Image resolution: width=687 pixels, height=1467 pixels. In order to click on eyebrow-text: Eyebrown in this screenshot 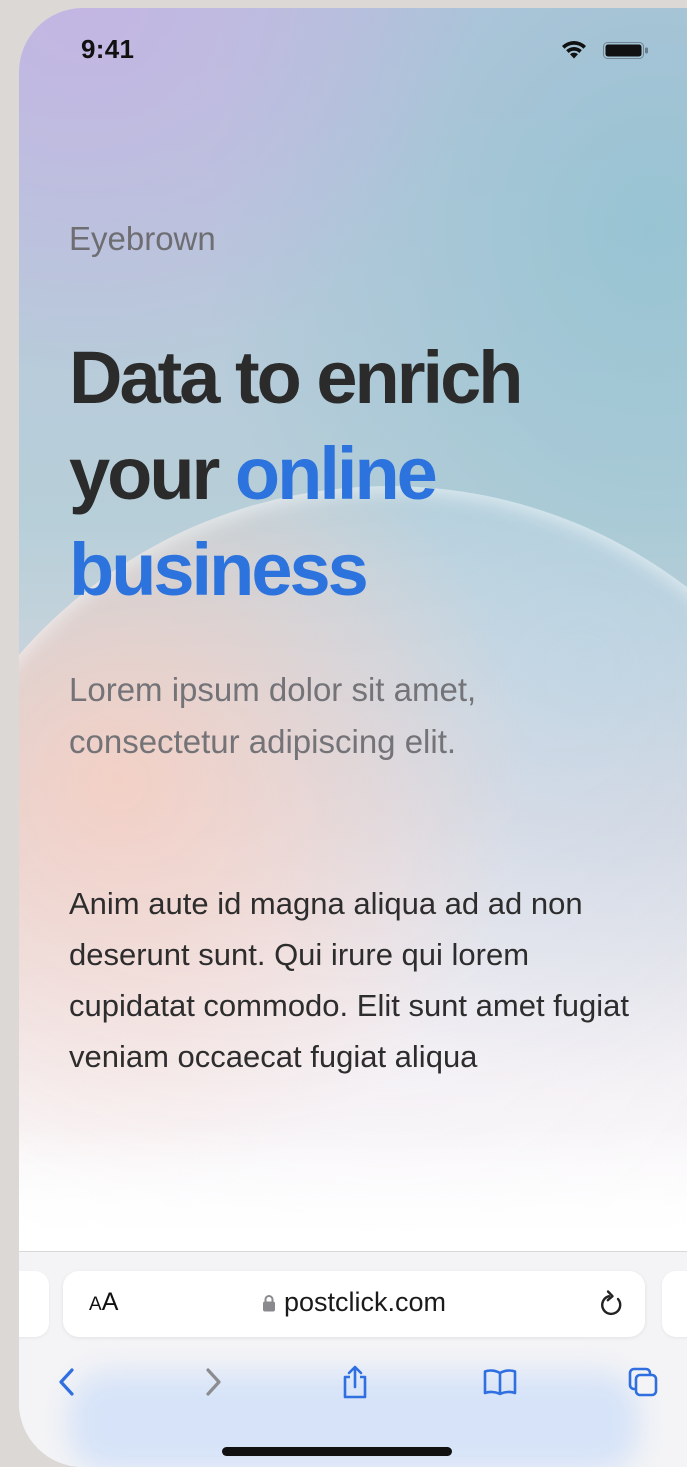, I will do `click(142, 238)`.